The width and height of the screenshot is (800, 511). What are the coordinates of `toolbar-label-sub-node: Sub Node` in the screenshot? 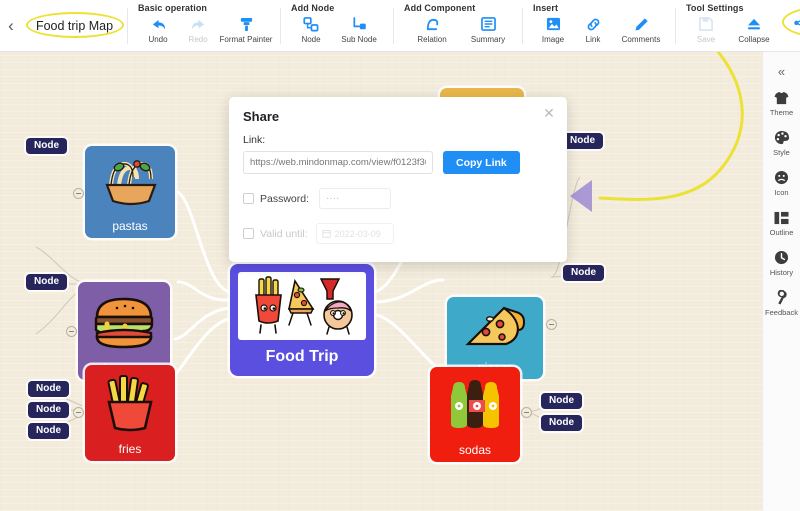 It's located at (359, 39).